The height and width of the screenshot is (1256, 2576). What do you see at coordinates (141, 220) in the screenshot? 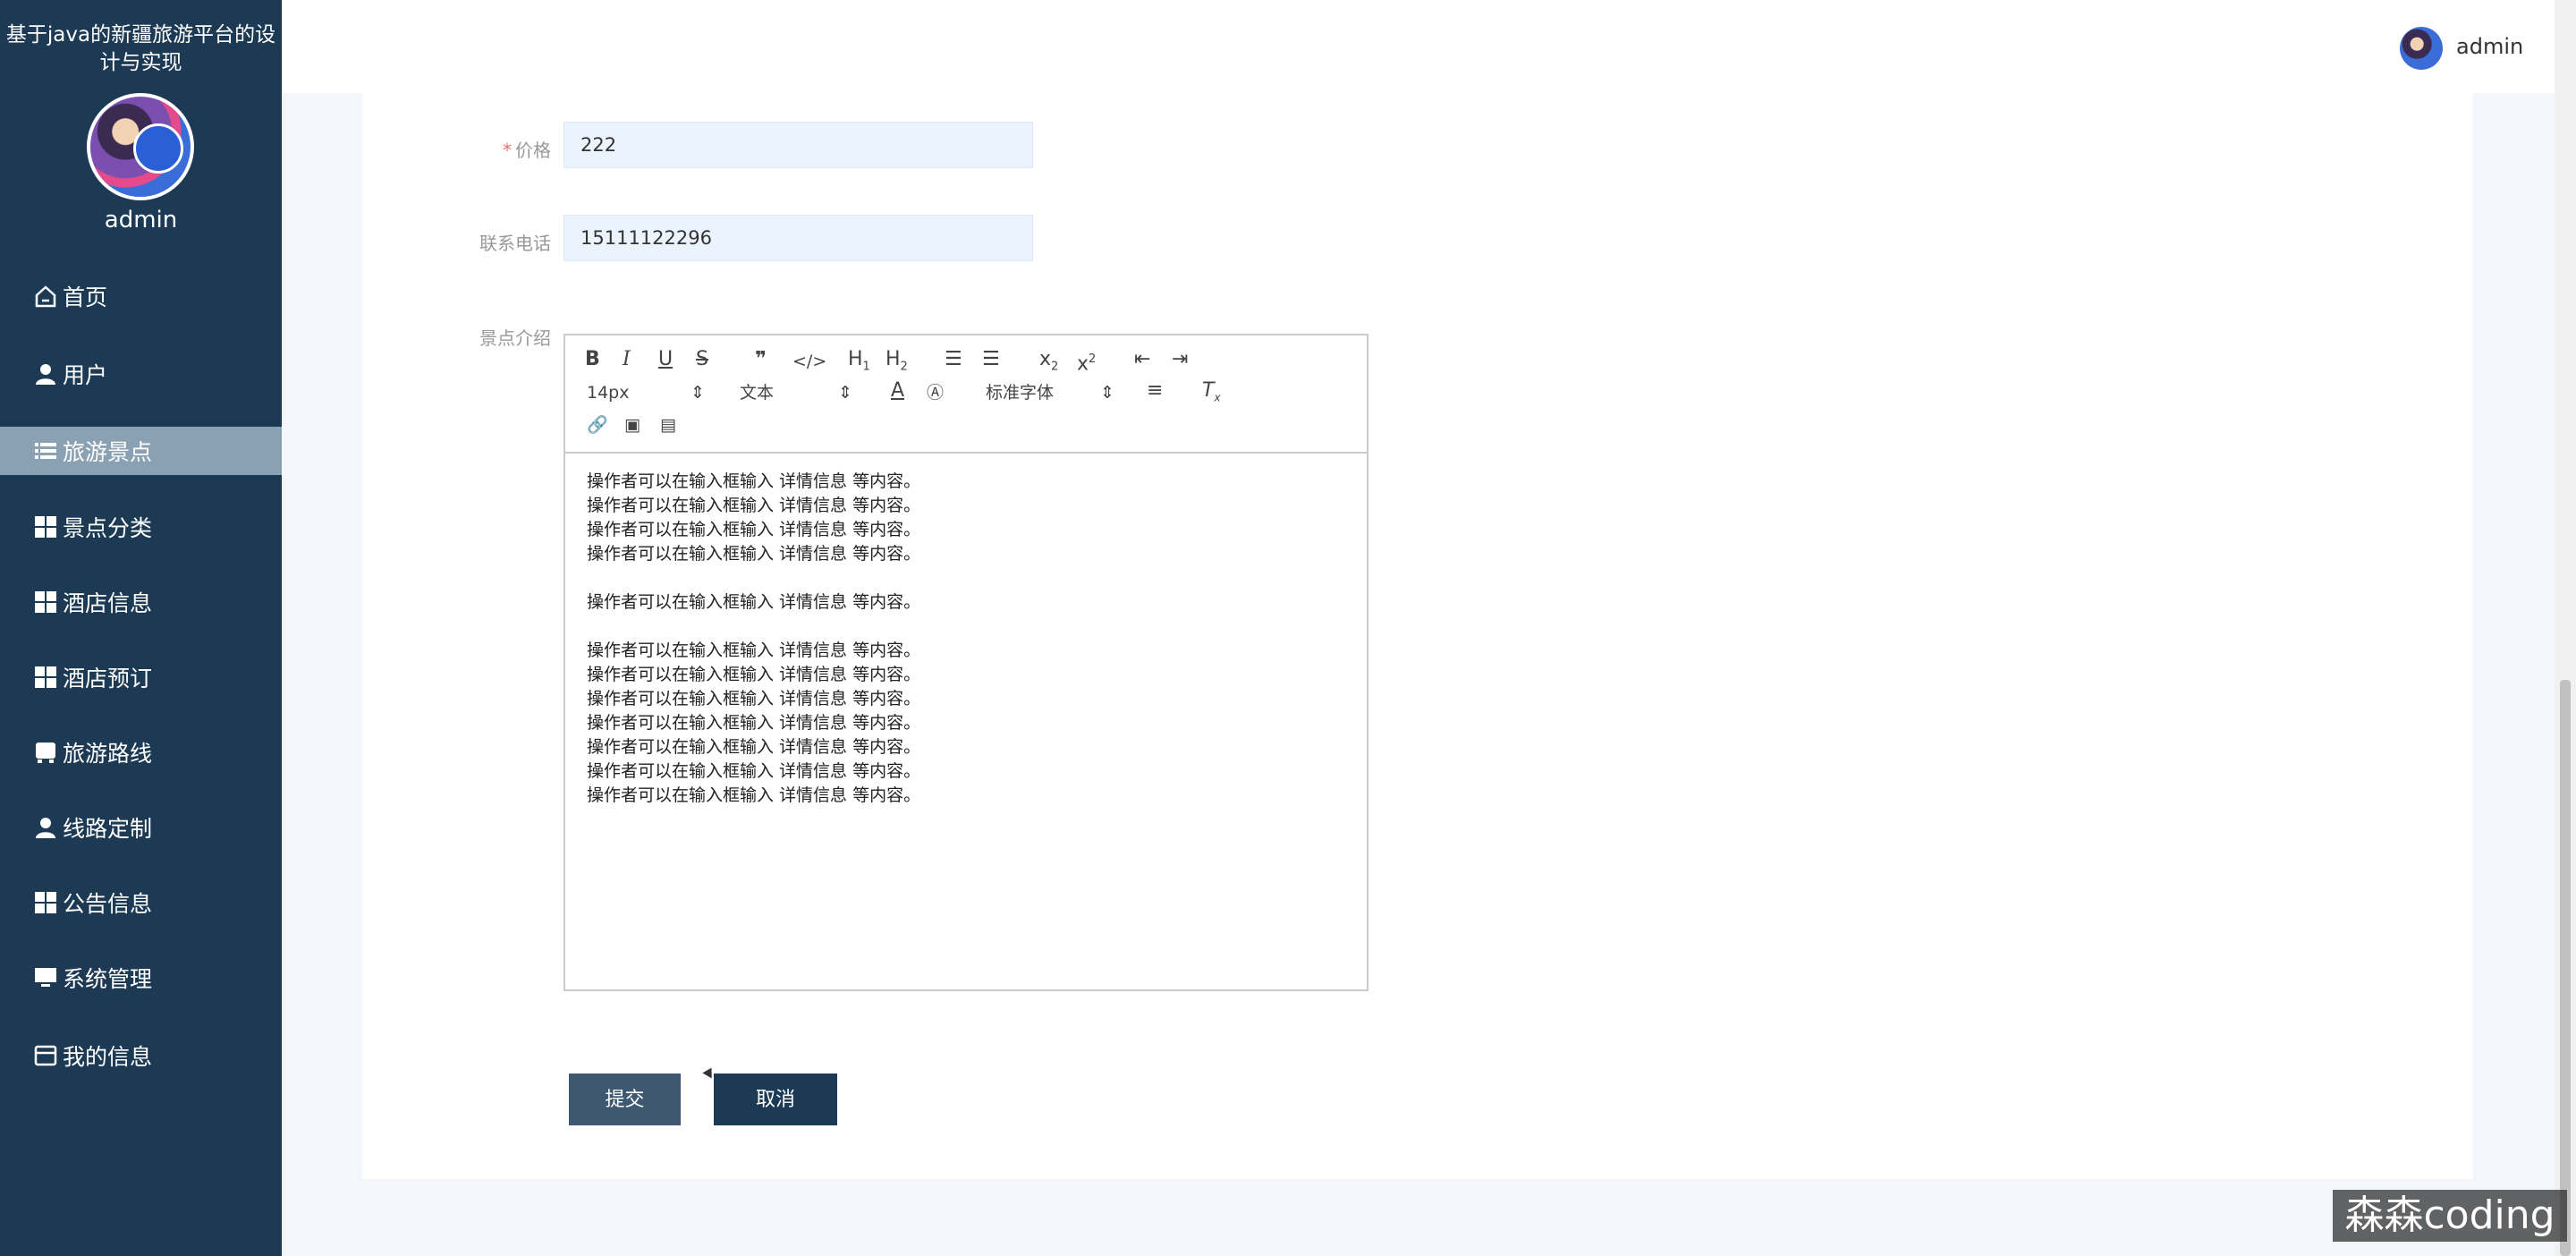
I see `sidebar-username: admin` at bounding box center [141, 220].